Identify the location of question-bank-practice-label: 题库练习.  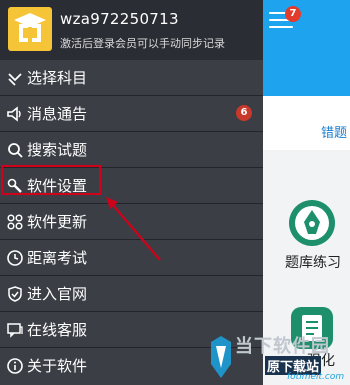
(313, 262).